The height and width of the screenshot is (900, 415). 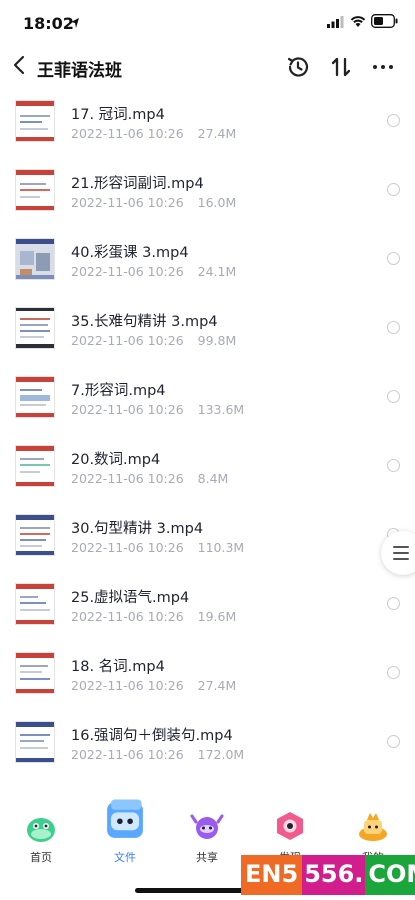 I want to click on sort-icon, so click(x=341, y=67).